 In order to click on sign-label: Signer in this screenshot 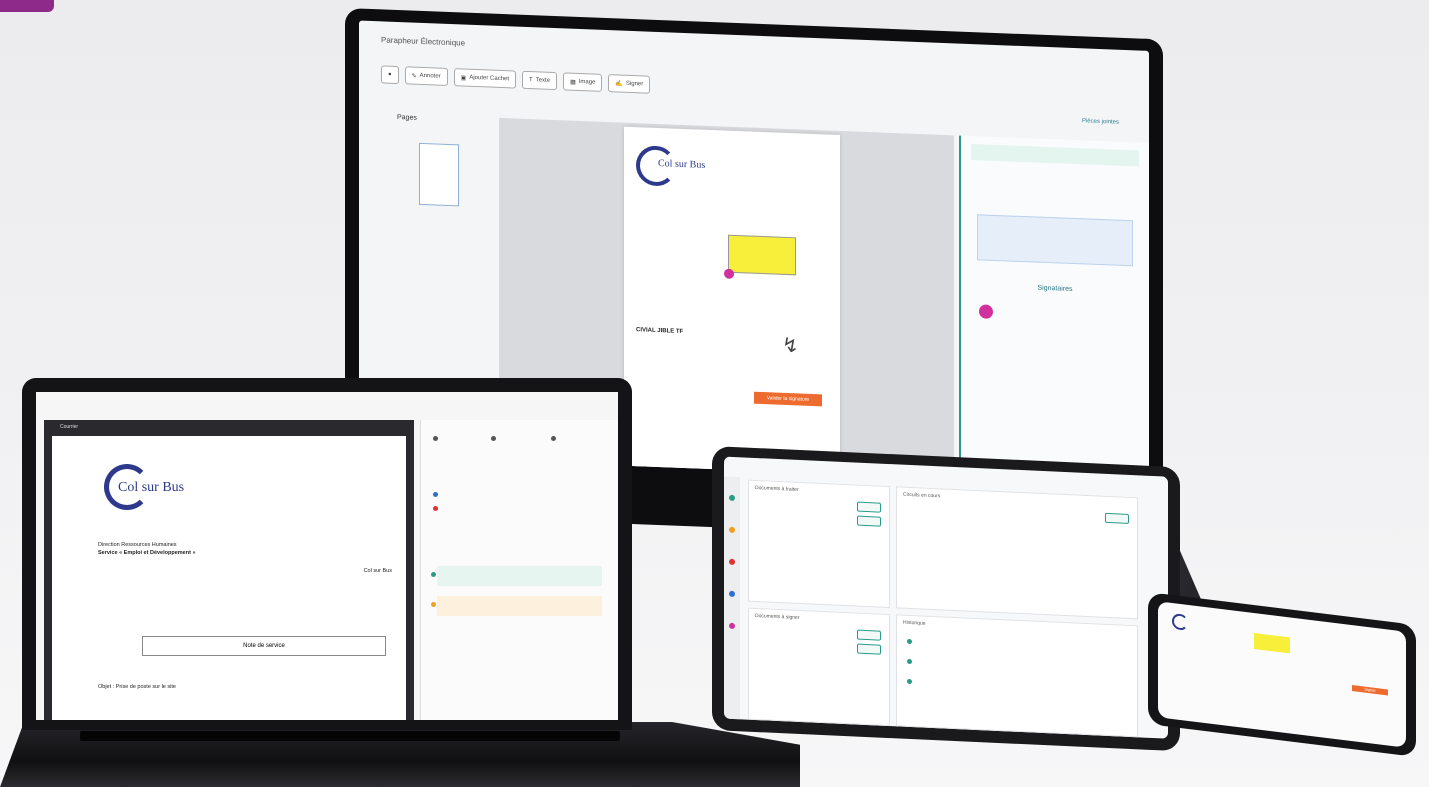, I will do `click(634, 84)`.